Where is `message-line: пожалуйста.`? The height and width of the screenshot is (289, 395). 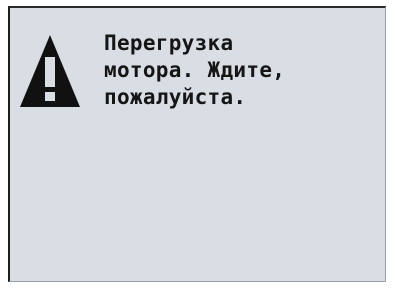
message-line: пожалуйста. is located at coordinates (175, 97).